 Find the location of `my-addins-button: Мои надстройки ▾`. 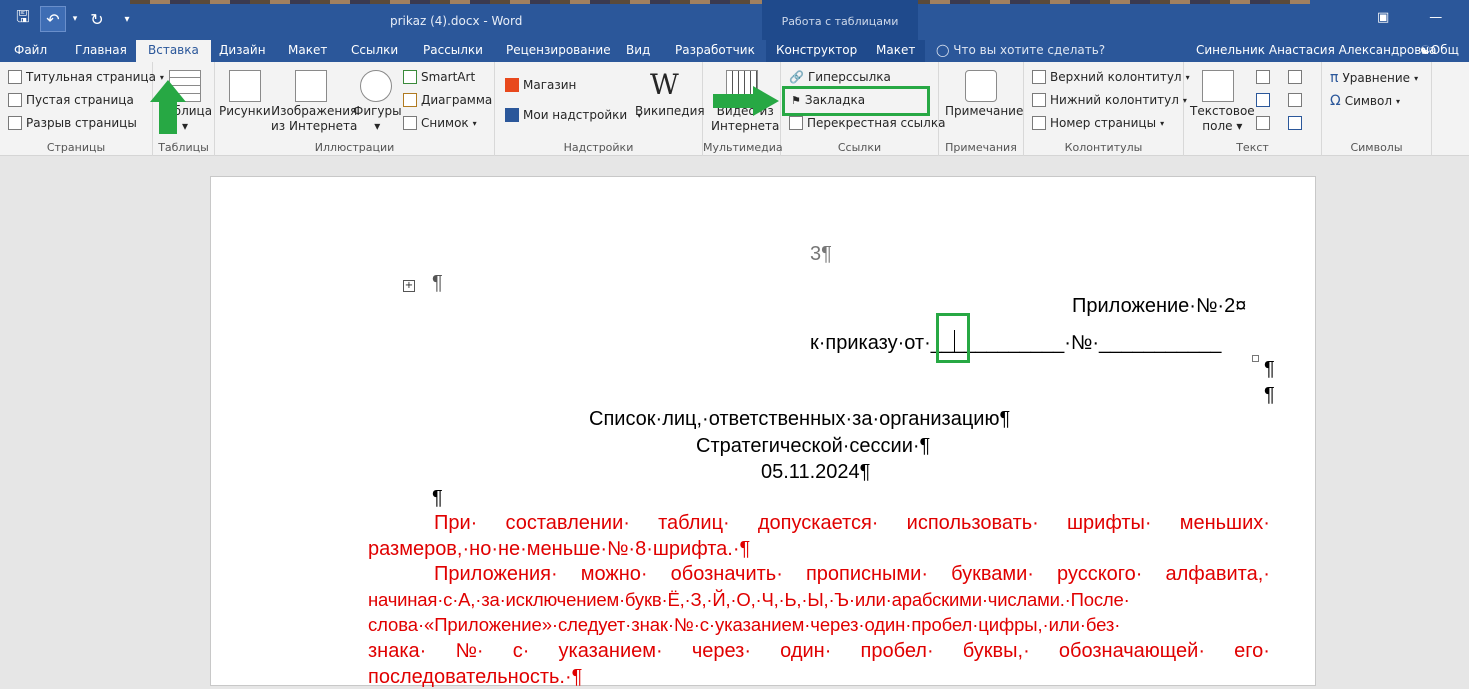

my-addins-button: Мои надстройки ▾ is located at coordinates (573, 115).